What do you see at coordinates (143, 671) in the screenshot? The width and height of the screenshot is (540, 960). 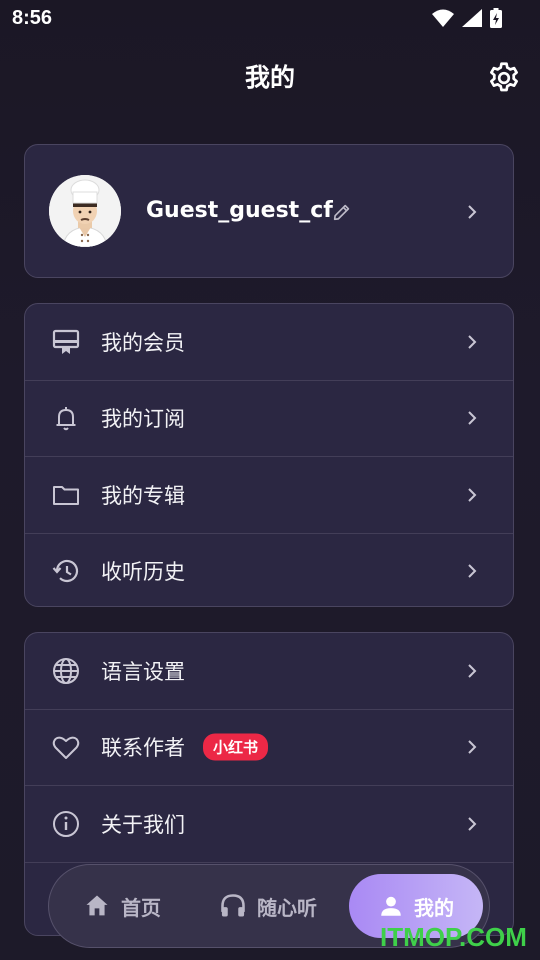 I see `menu-item-label: 语言设置` at bounding box center [143, 671].